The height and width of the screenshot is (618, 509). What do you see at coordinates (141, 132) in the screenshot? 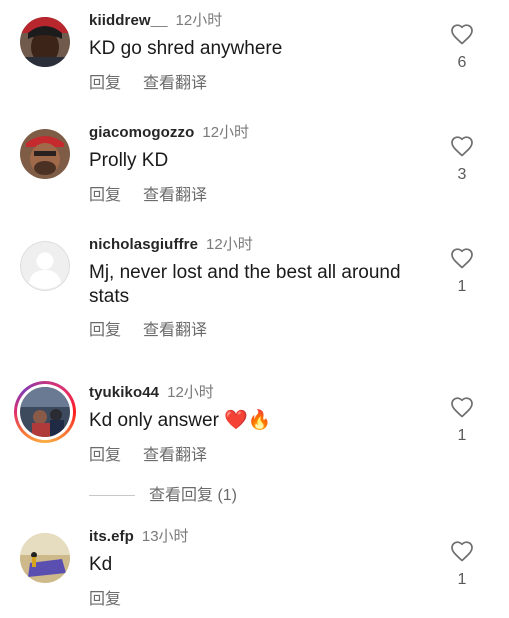
I see `username: giacomogozzo` at bounding box center [141, 132].